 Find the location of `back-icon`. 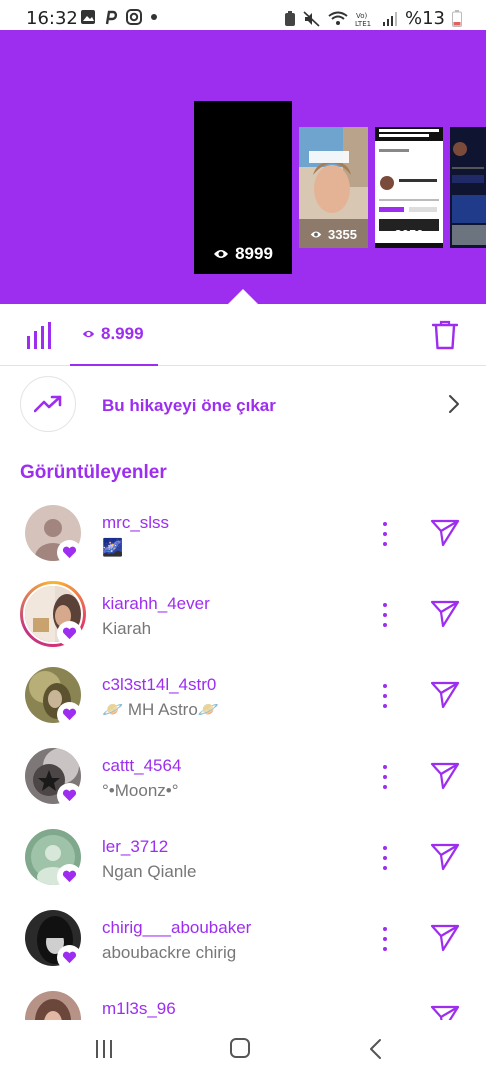

back-icon is located at coordinates (375, 1049).